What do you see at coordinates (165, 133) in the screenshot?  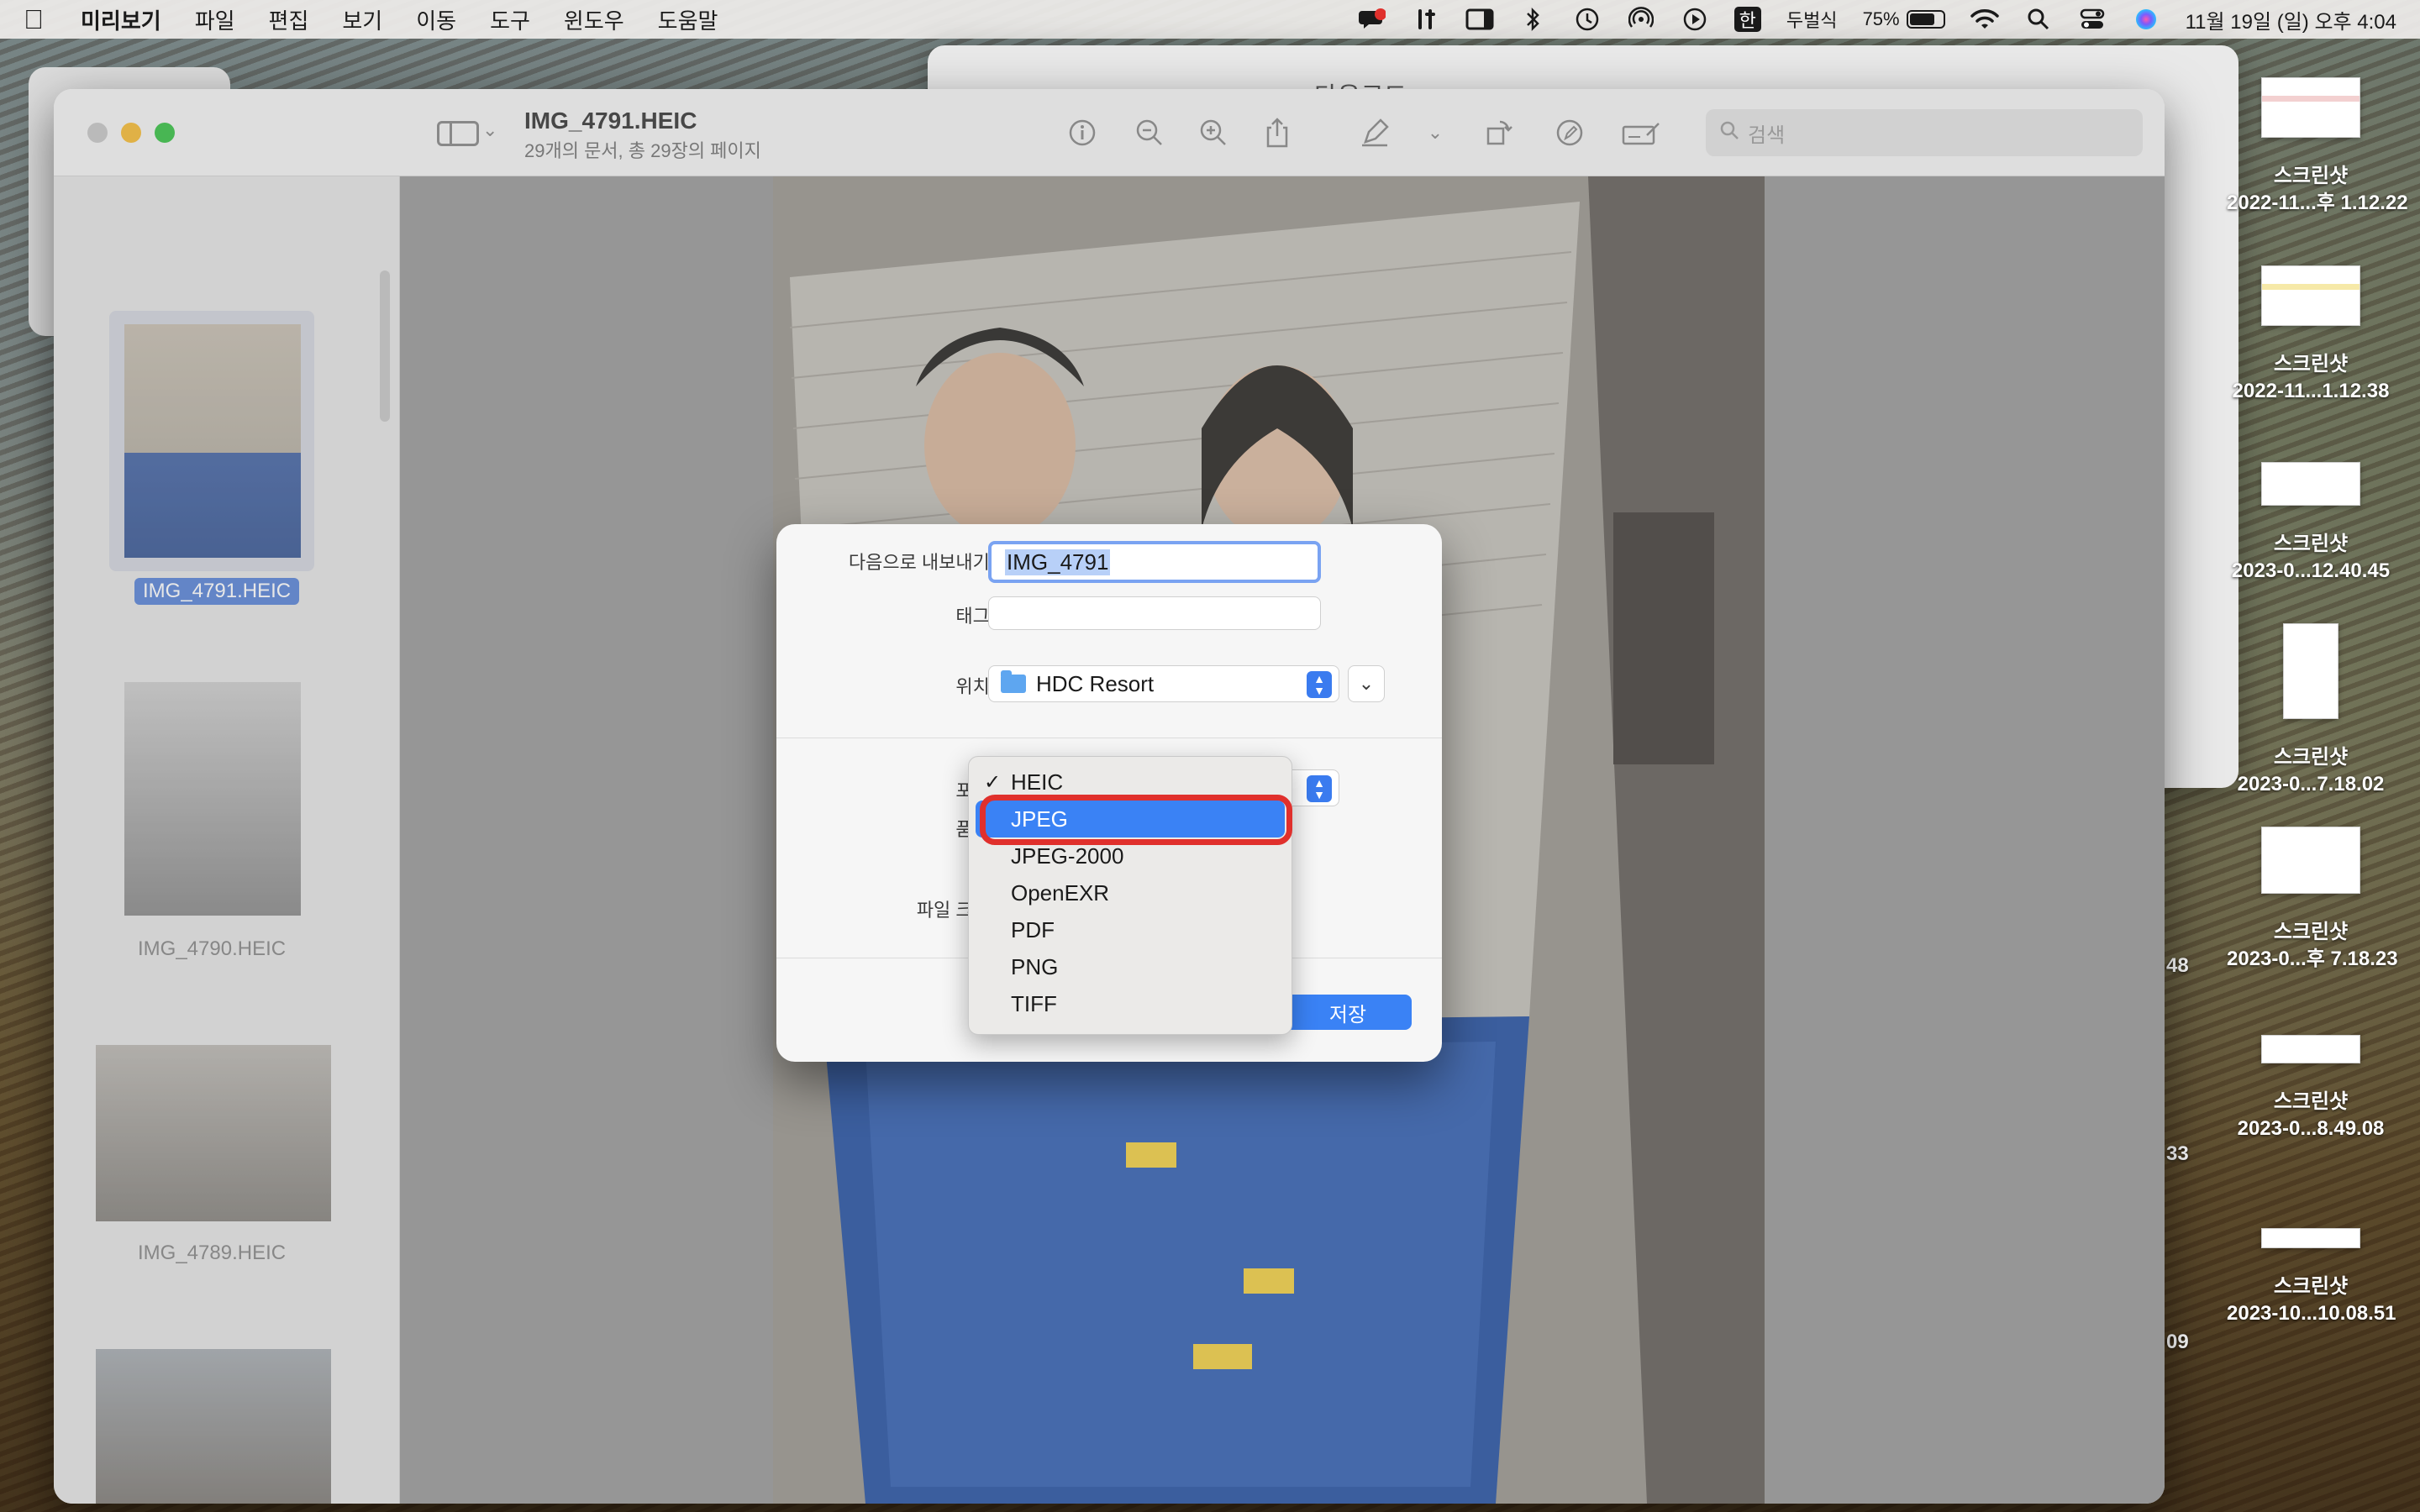 I see `window-zoom-button` at bounding box center [165, 133].